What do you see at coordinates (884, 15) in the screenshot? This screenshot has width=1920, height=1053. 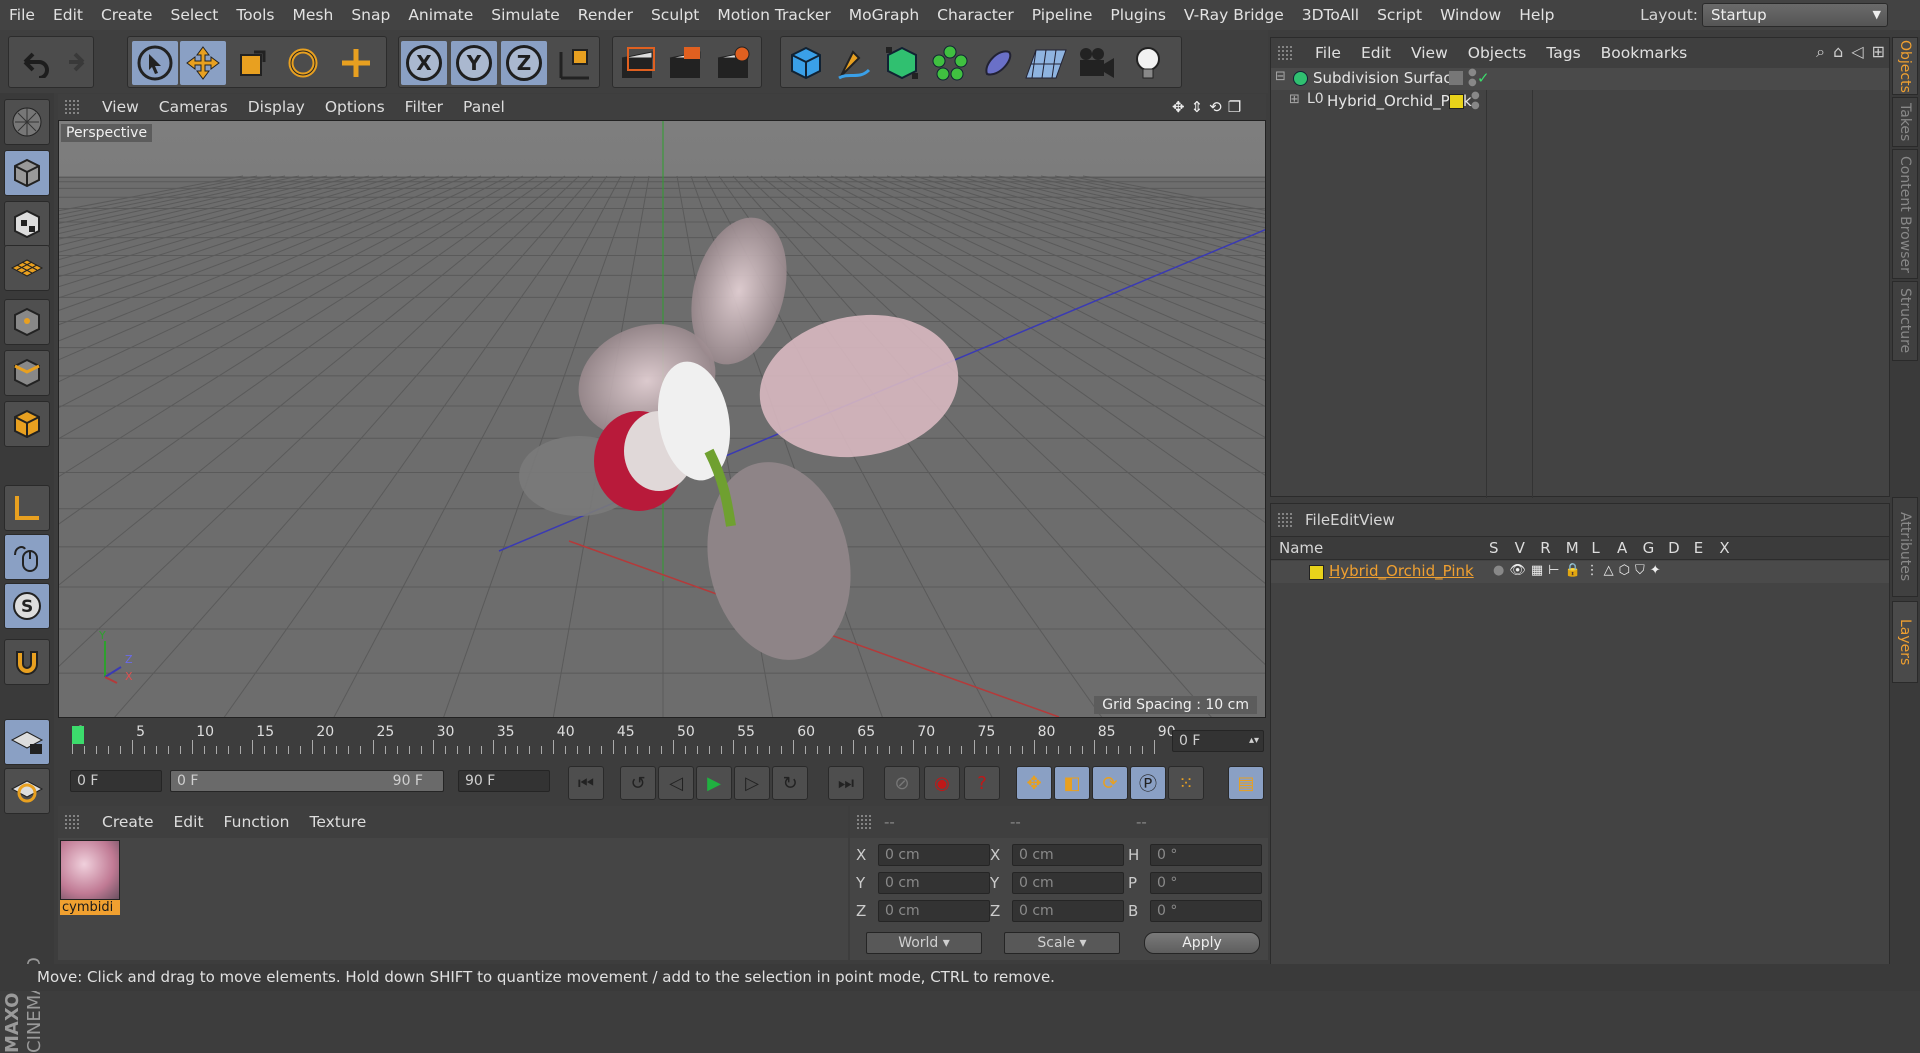 I see `menu-mograph: MoGraph` at bounding box center [884, 15].